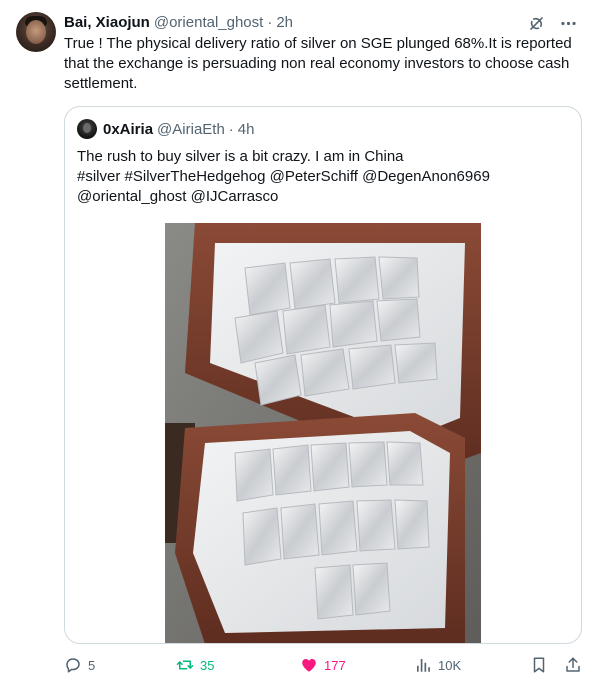 This screenshot has height=683, width=593. I want to click on views-icon, so click(423, 665).